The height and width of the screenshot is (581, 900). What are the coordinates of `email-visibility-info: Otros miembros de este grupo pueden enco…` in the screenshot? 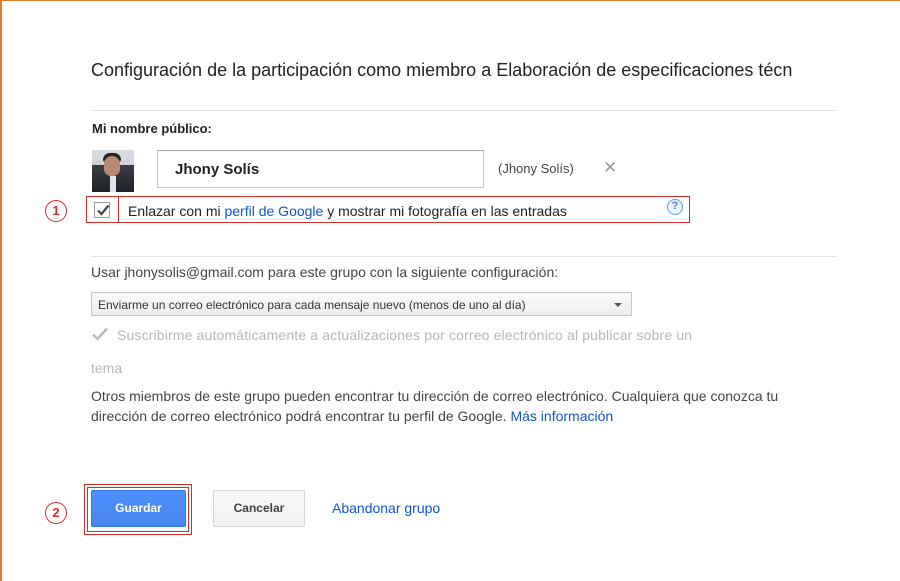 It's located at (458, 406).